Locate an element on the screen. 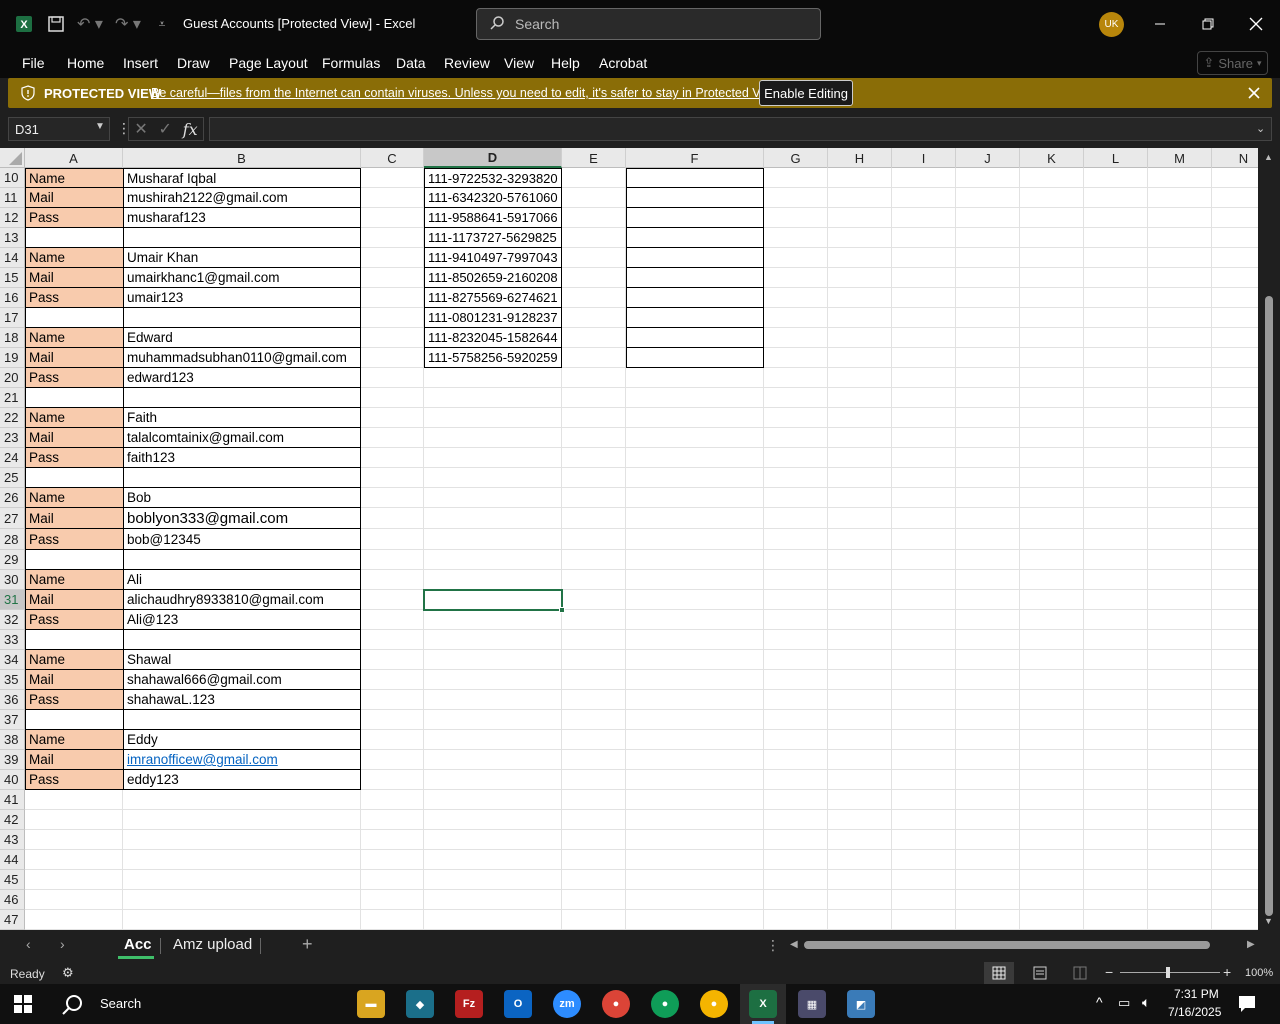 The width and height of the screenshot is (1280, 1024). search-input: Search is located at coordinates (648, 24).